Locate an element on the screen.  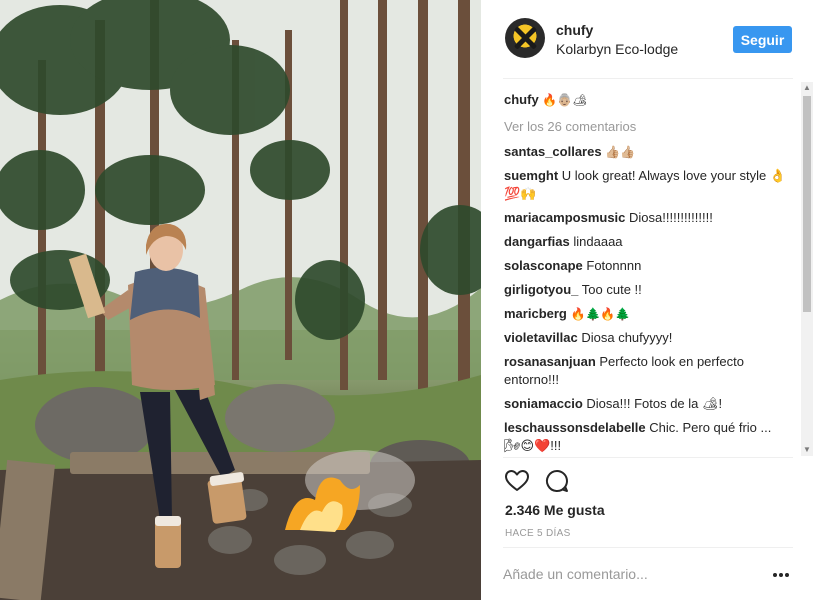
caption-username: chufy is located at coordinates (521, 99).